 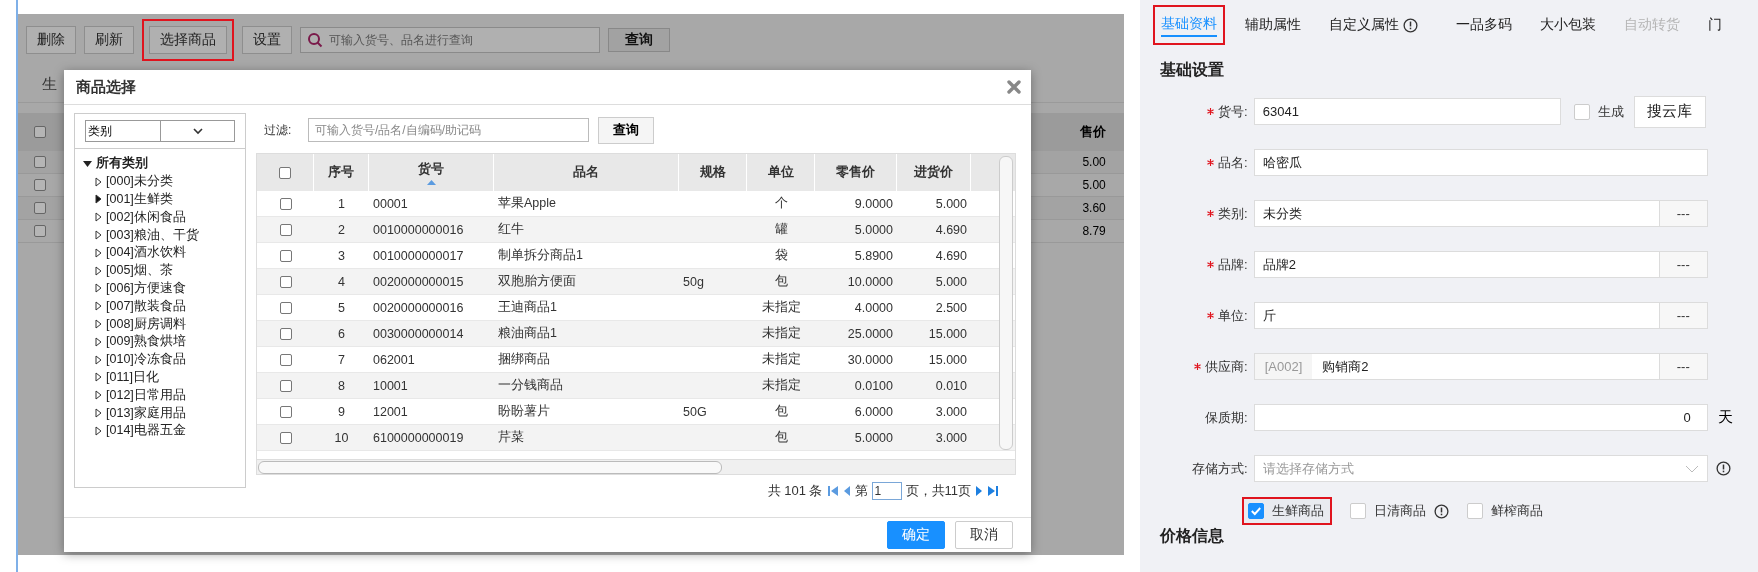 What do you see at coordinates (139, 182) in the screenshot?
I see `tree-item: [000]未分类` at bounding box center [139, 182].